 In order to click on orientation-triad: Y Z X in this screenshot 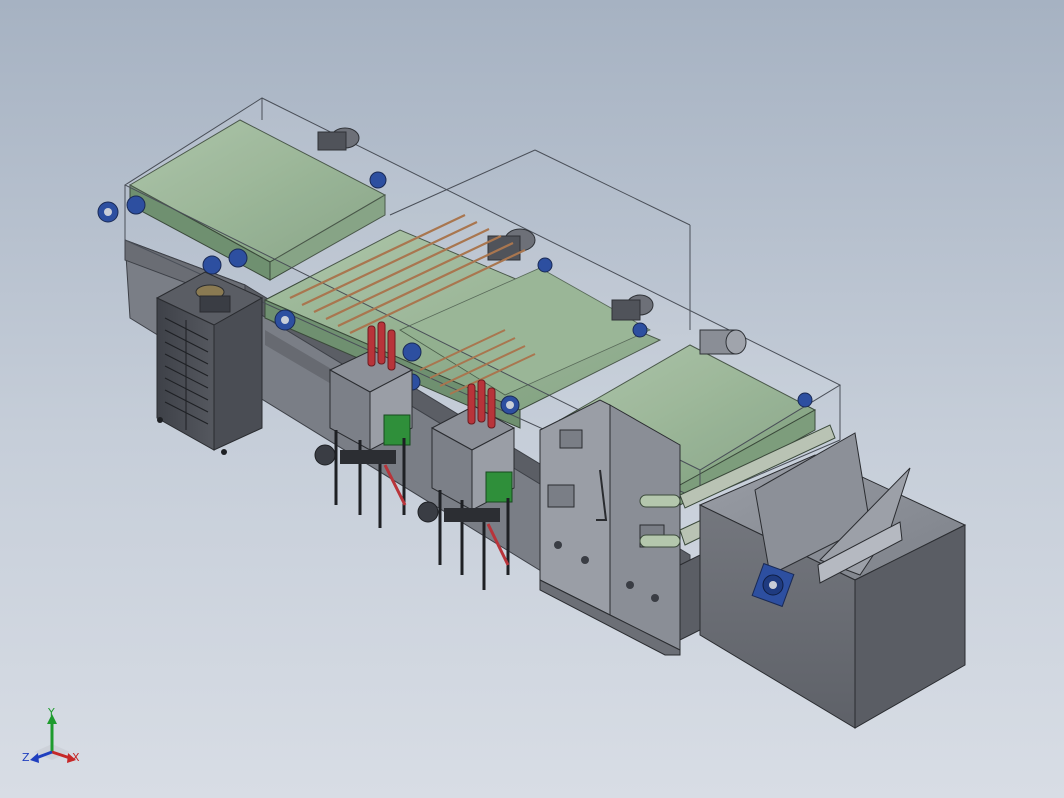, I will do `click(51, 735)`.